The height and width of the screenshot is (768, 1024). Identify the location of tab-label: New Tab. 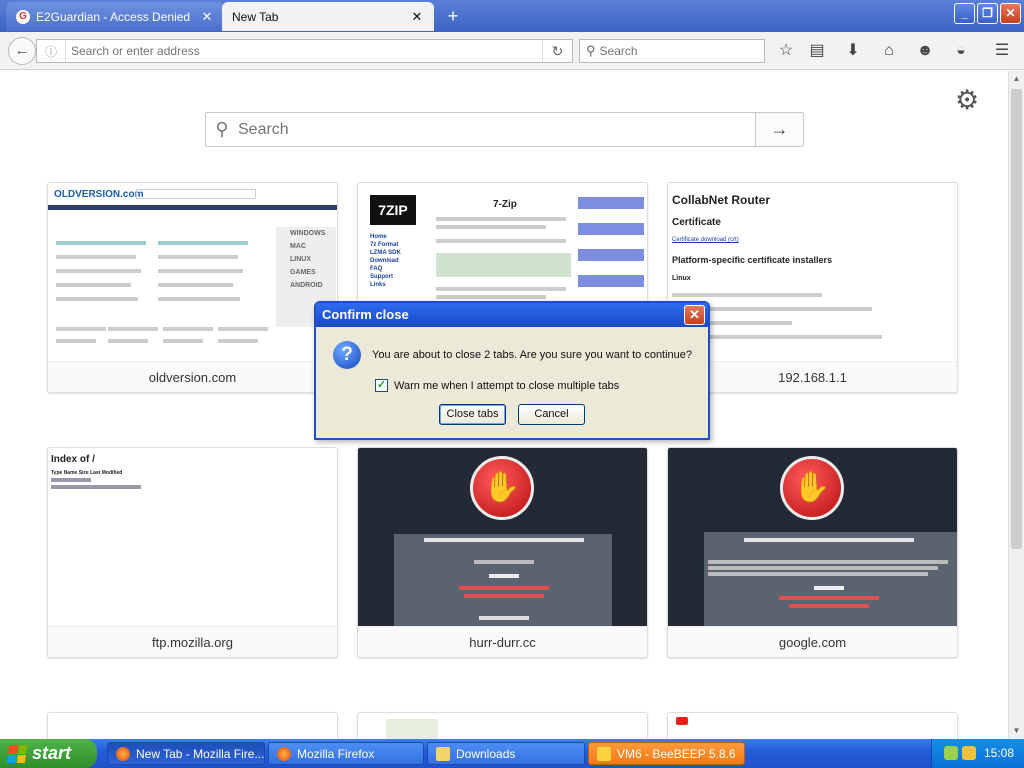
(255, 16).